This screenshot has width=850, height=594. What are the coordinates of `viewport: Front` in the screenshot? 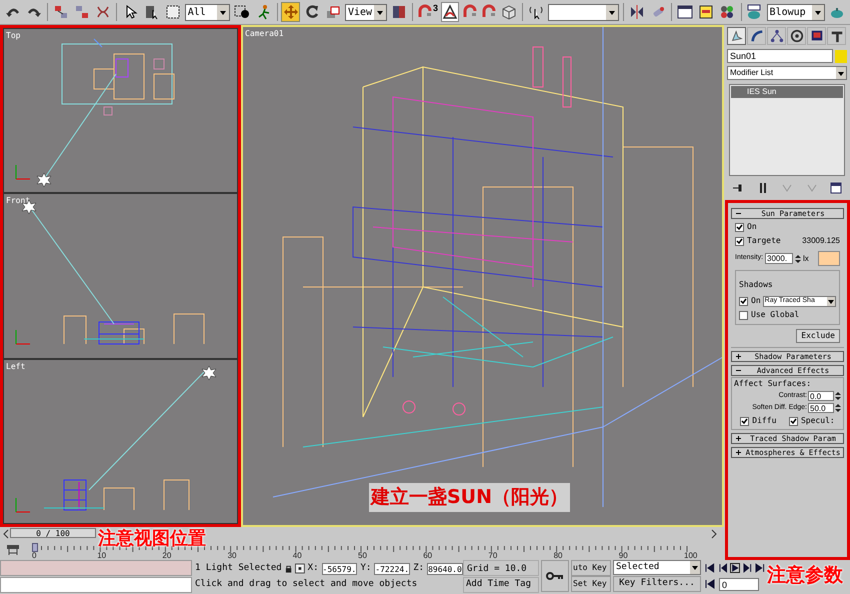 It's located at (120, 276).